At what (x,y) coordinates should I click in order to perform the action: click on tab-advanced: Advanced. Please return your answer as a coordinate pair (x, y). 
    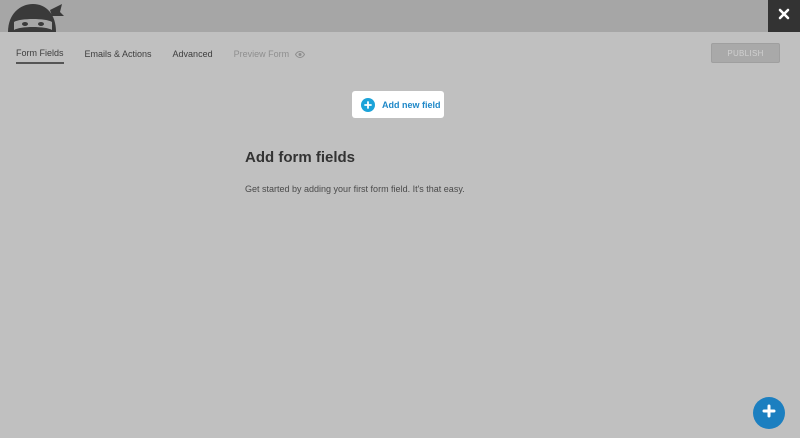
    Looking at the image, I should click on (193, 56).